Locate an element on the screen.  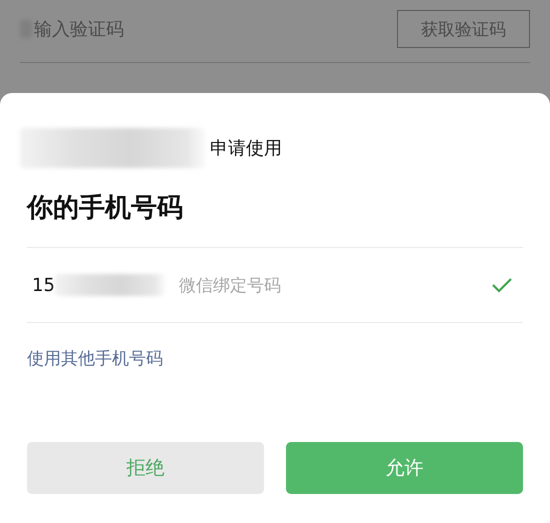
other-number-link: 使用其他手机号码 is located at coordinates (95, 358).